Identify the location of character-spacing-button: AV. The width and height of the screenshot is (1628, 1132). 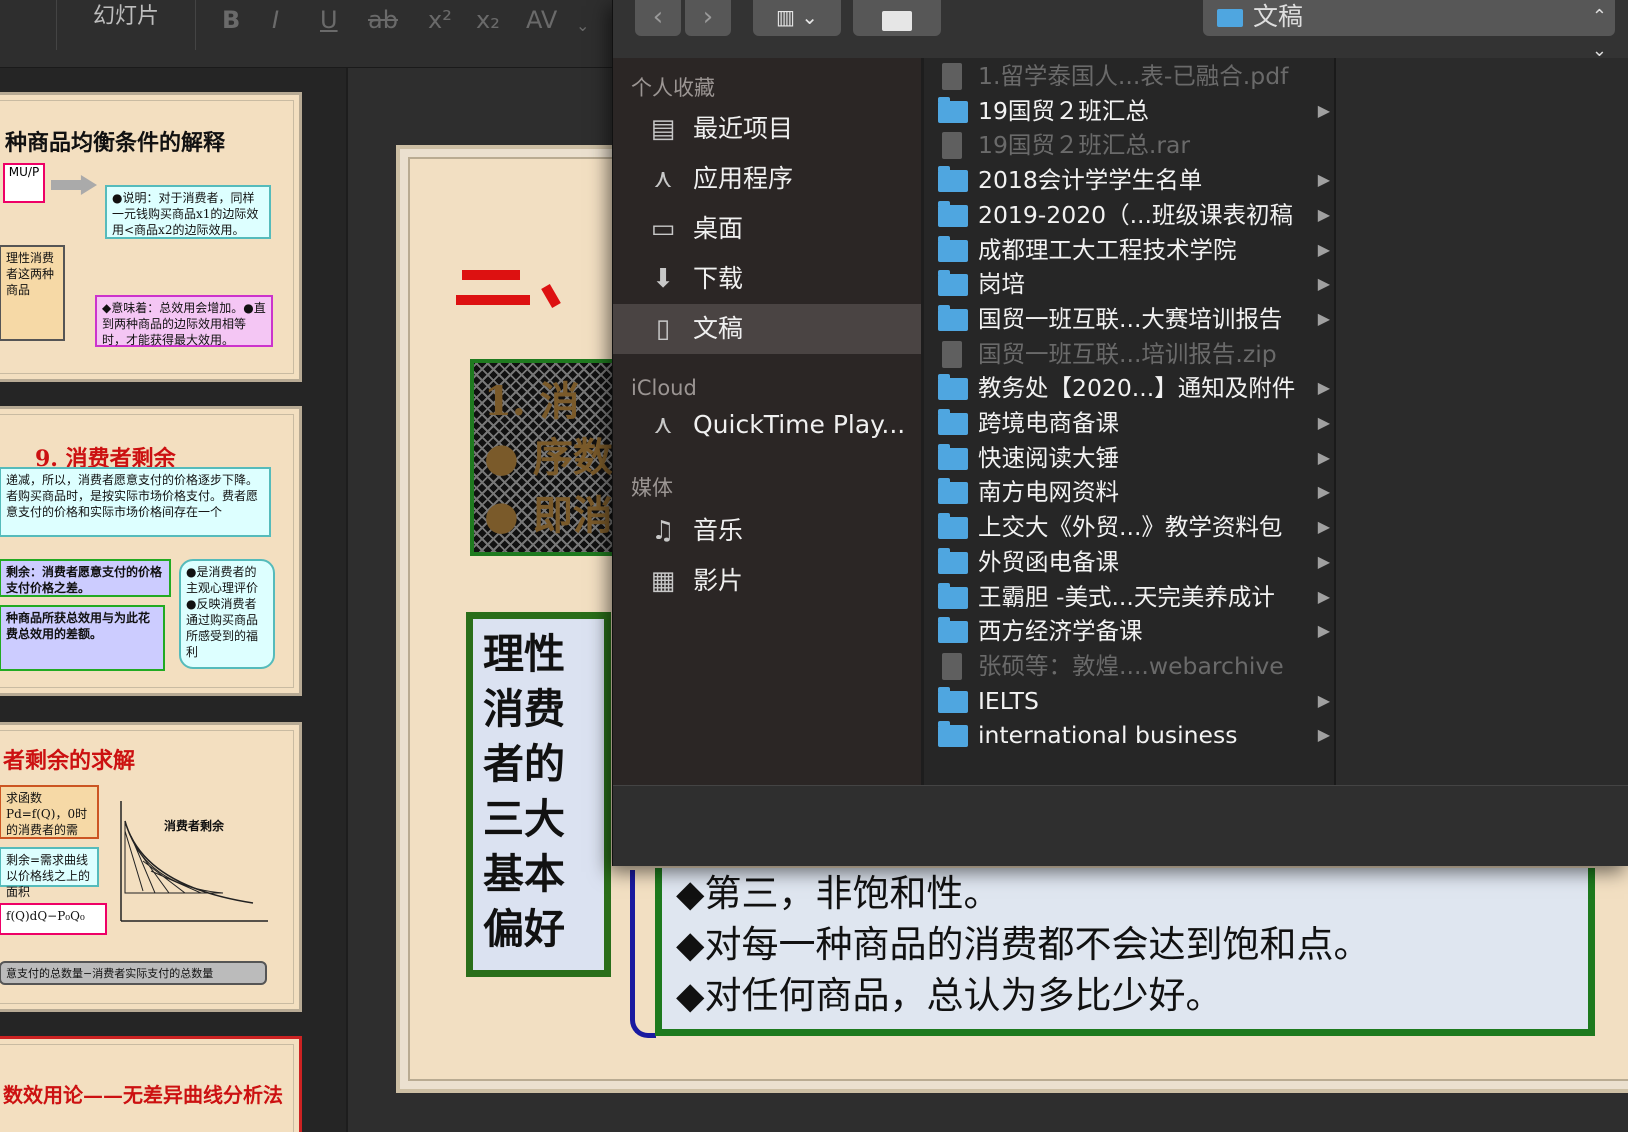
(541, 20).